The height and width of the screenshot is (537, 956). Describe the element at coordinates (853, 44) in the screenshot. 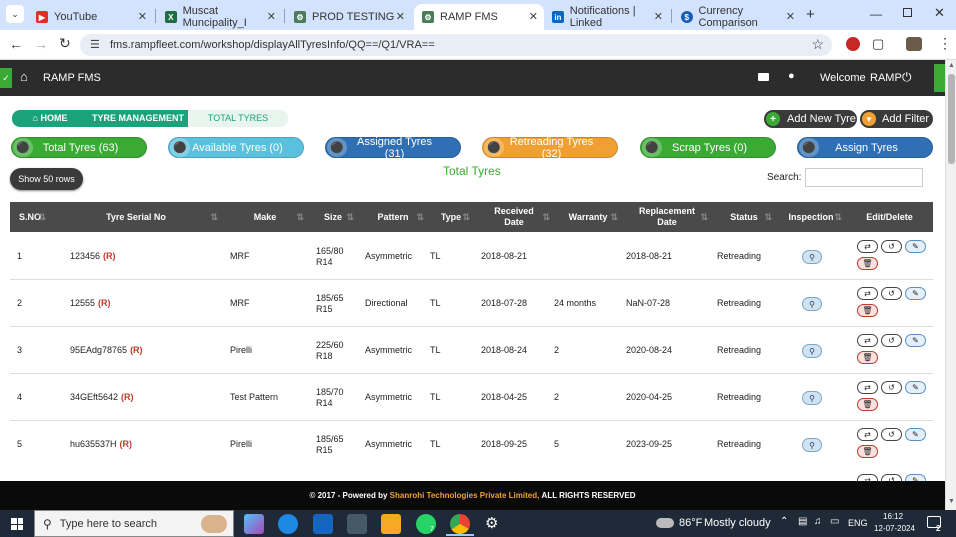

I see `extension-icon` at that location.